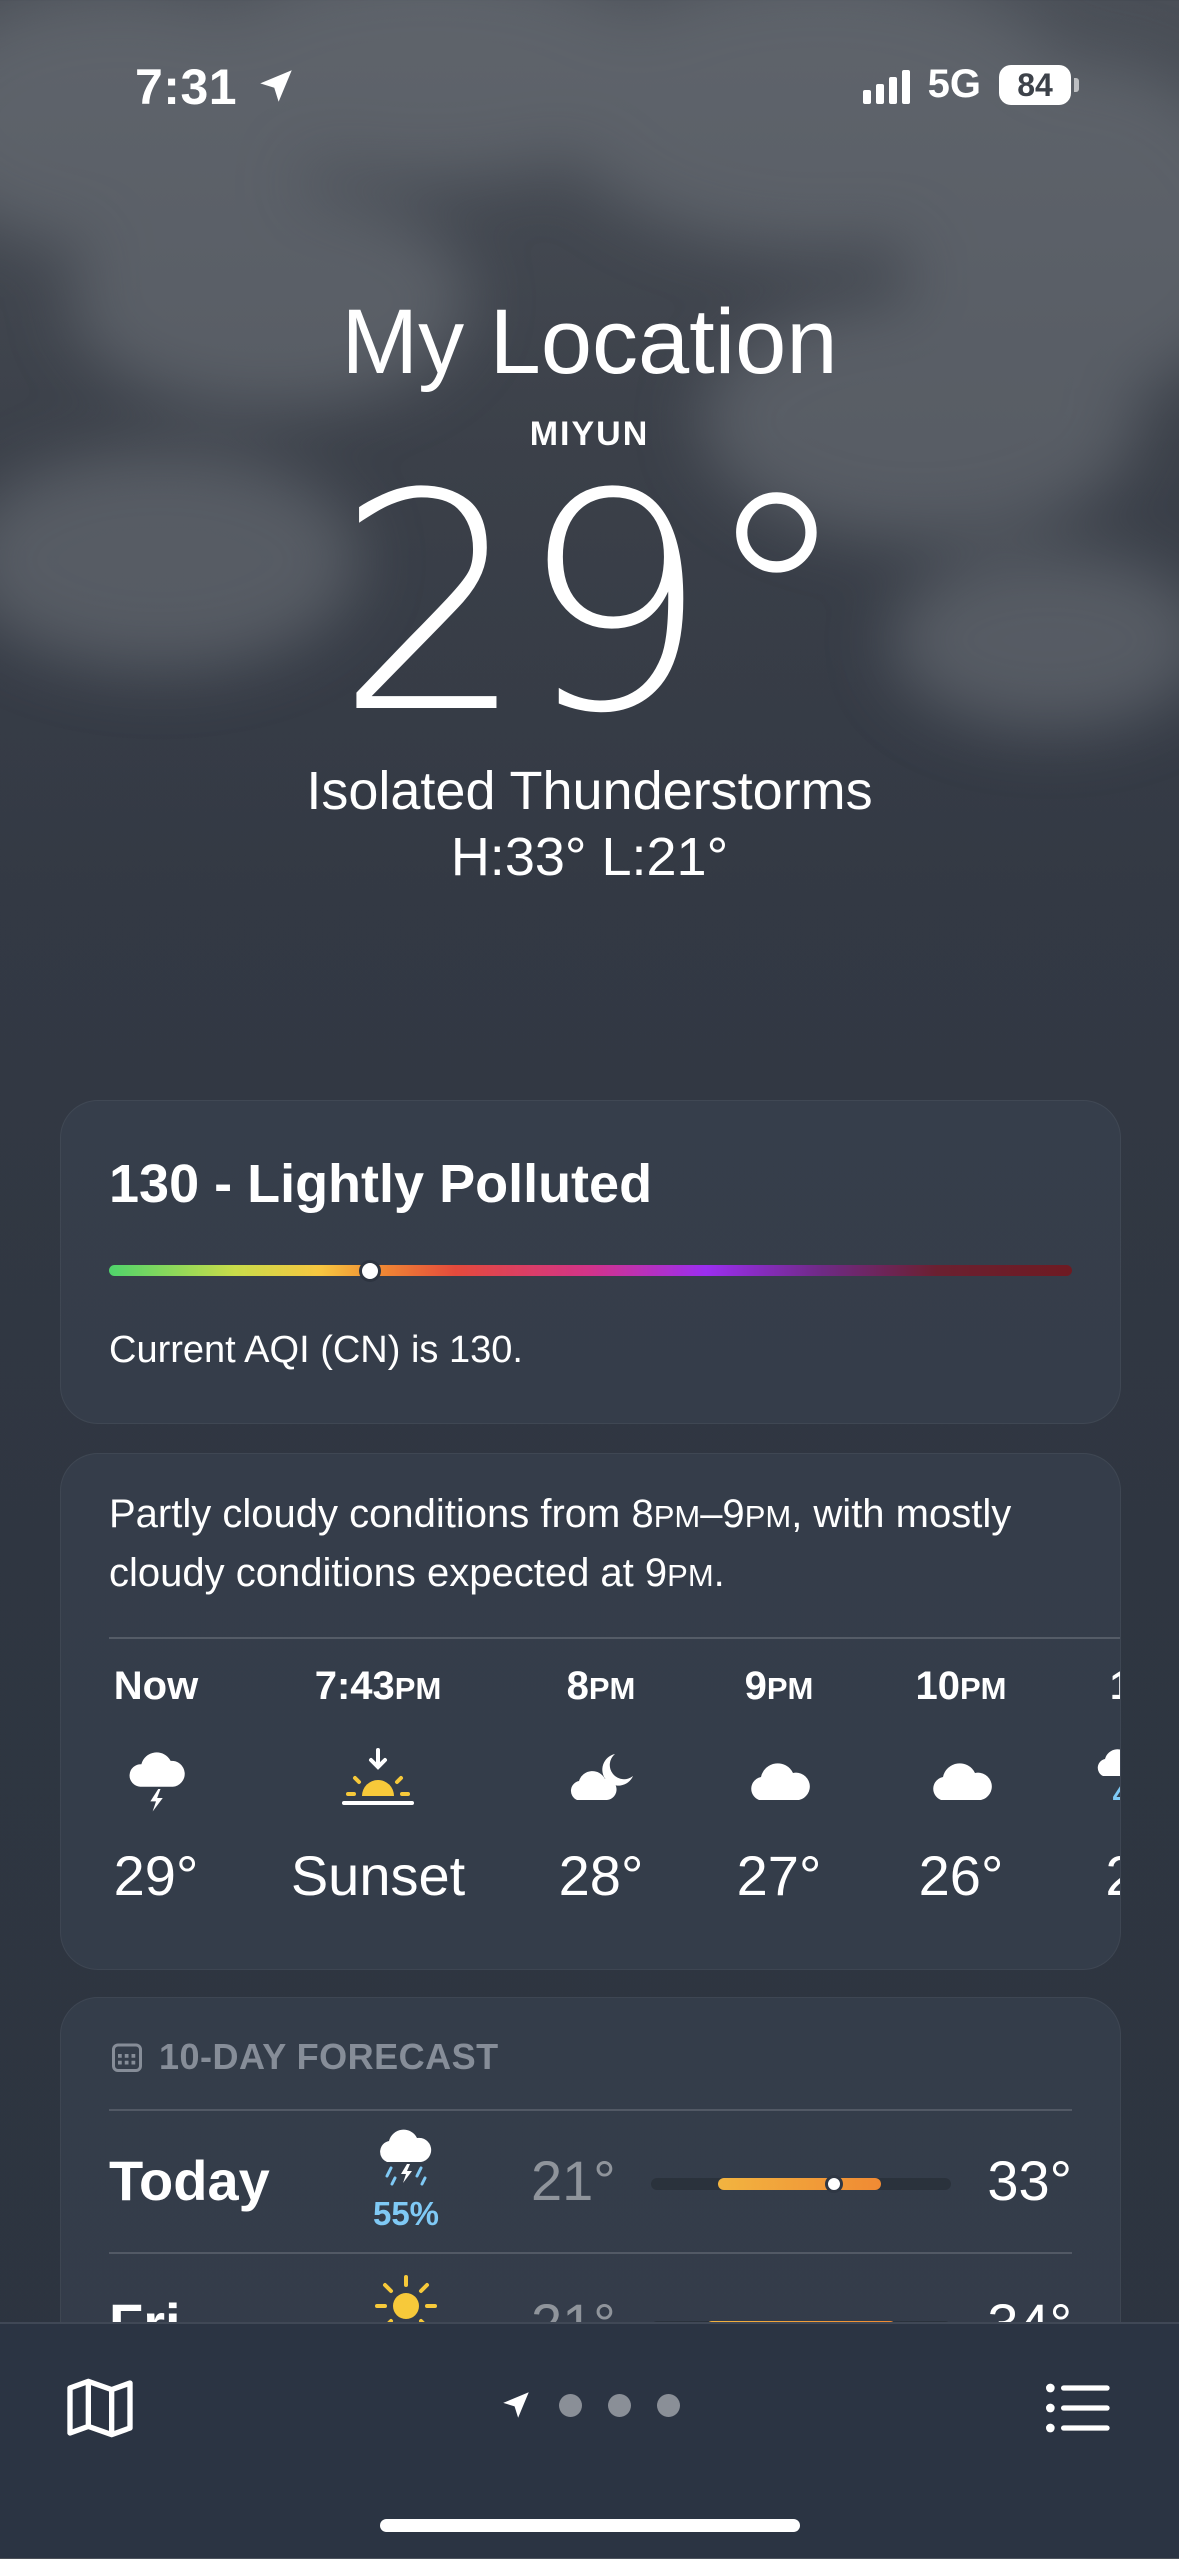 The width and height of the screenshot is (1179, 2559). Describe the element at coordinates (378, 1875) in the screenshot. I see `hour-value: Sunset` at that location.